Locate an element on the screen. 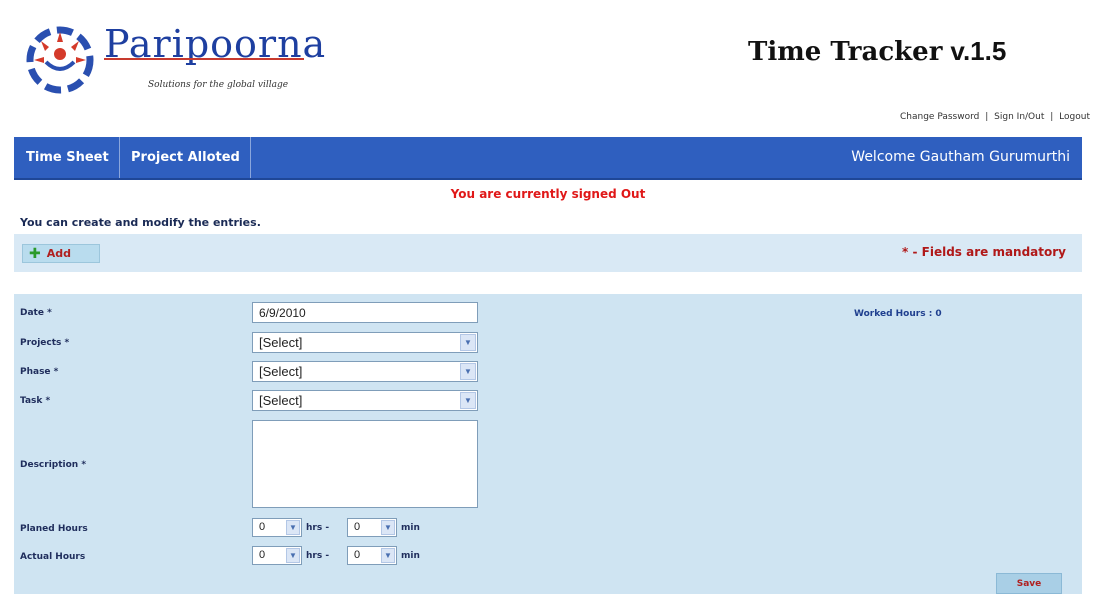  description-textarea is located at coordinates (365, 464).